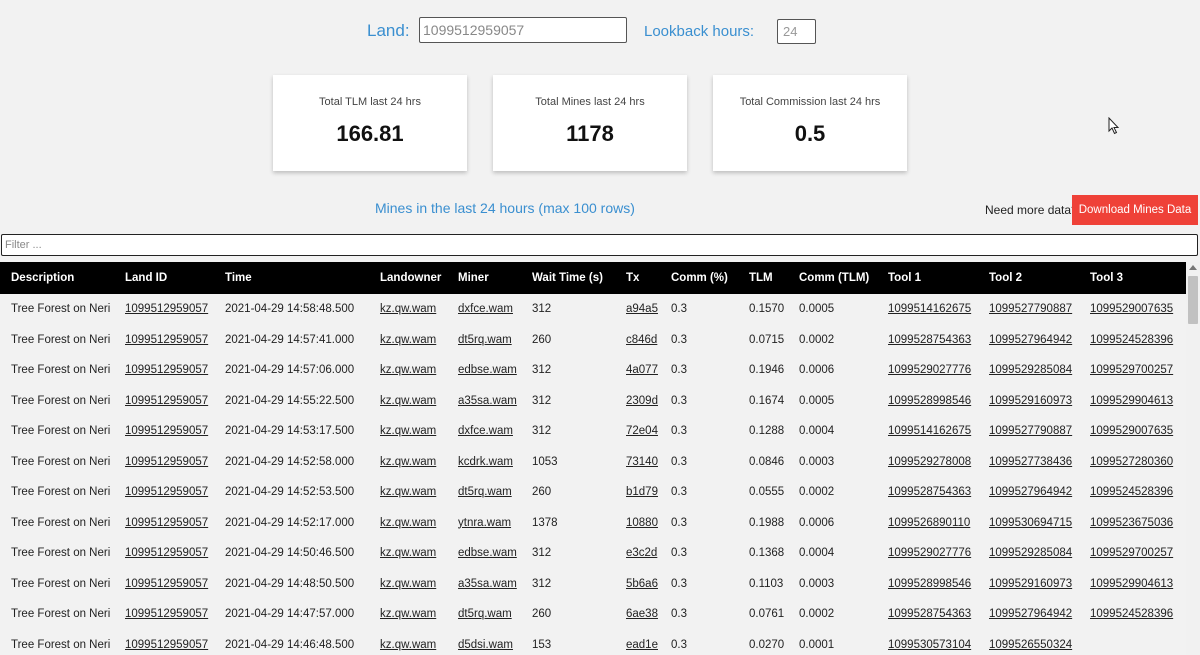 This screenshot has width=1200, height=655. I want to click on tool-1-link: 1099526890110, so click(929, 523).